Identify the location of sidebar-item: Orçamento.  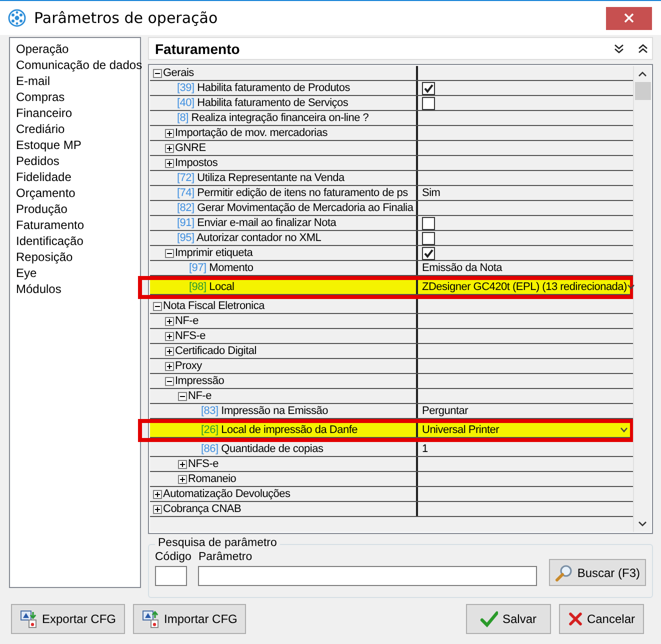
(78, 193).